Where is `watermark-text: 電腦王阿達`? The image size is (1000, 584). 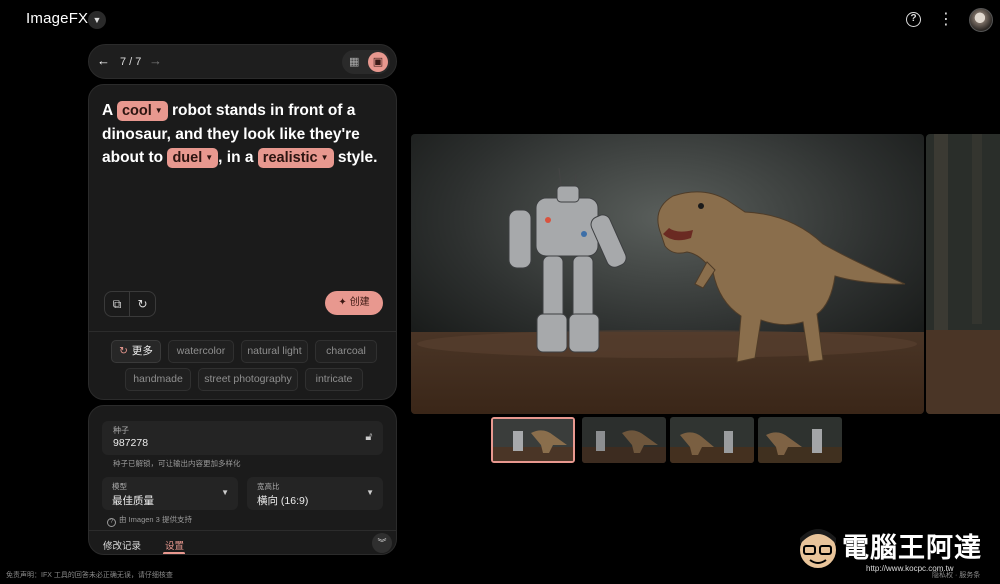
watermark-text: 電腦王阿達 is located at coordinates (912, 548).